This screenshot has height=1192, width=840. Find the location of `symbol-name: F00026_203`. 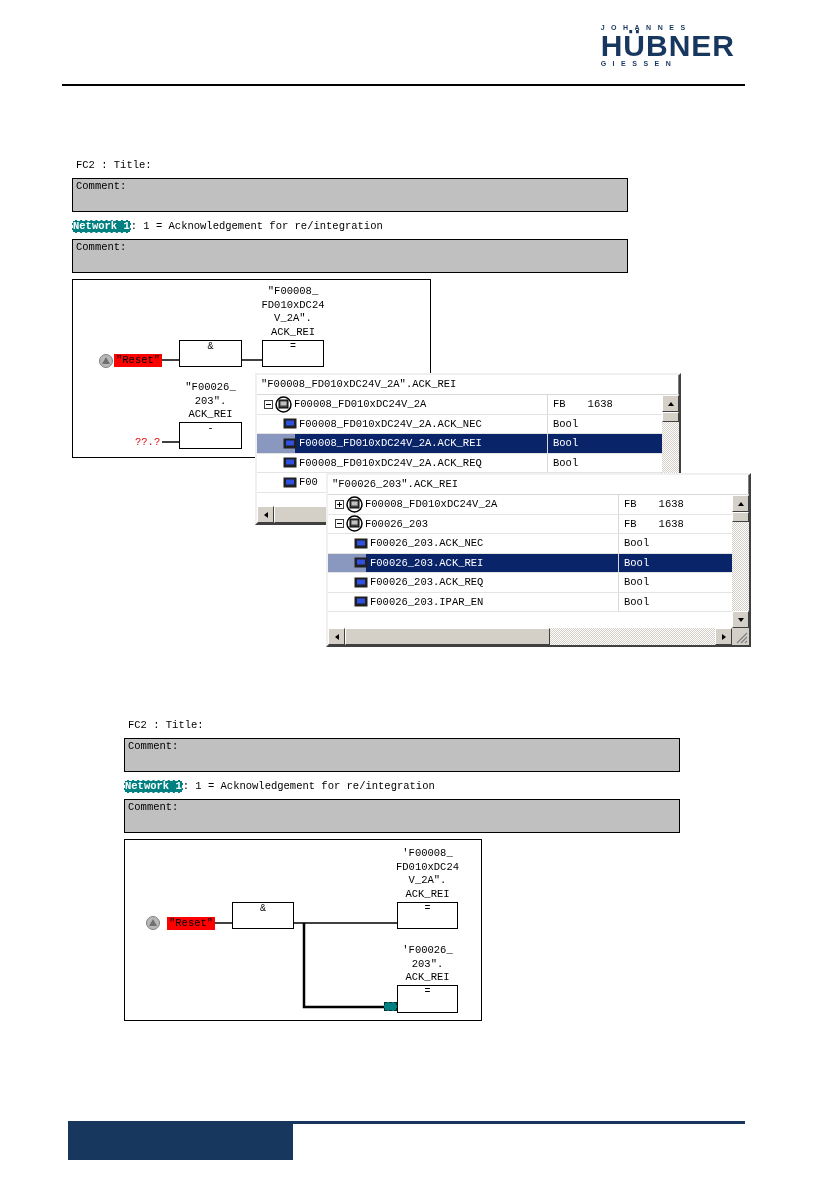

symbol-name: F00026_203 is located at coordinates (396, 523).